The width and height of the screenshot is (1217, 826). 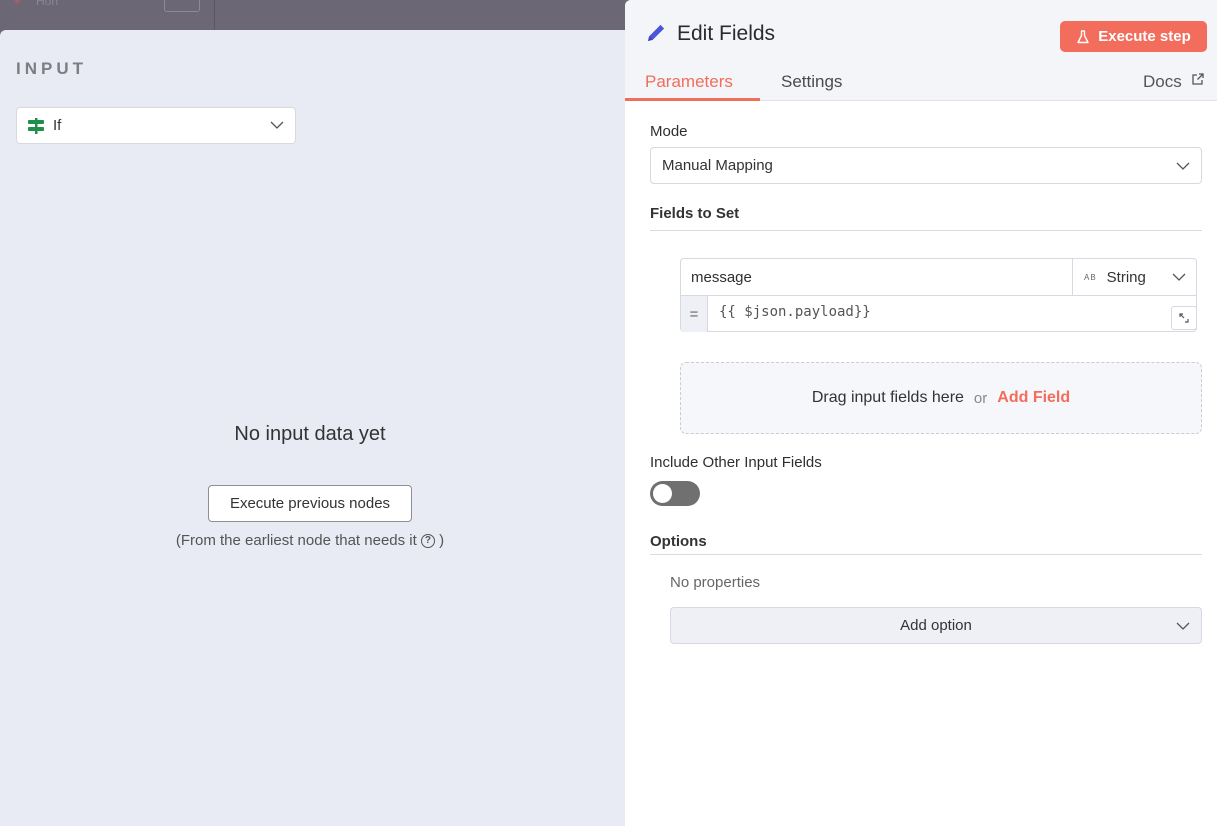 I want to click on include-other-fields-toggle, so click(x=675, y=493).